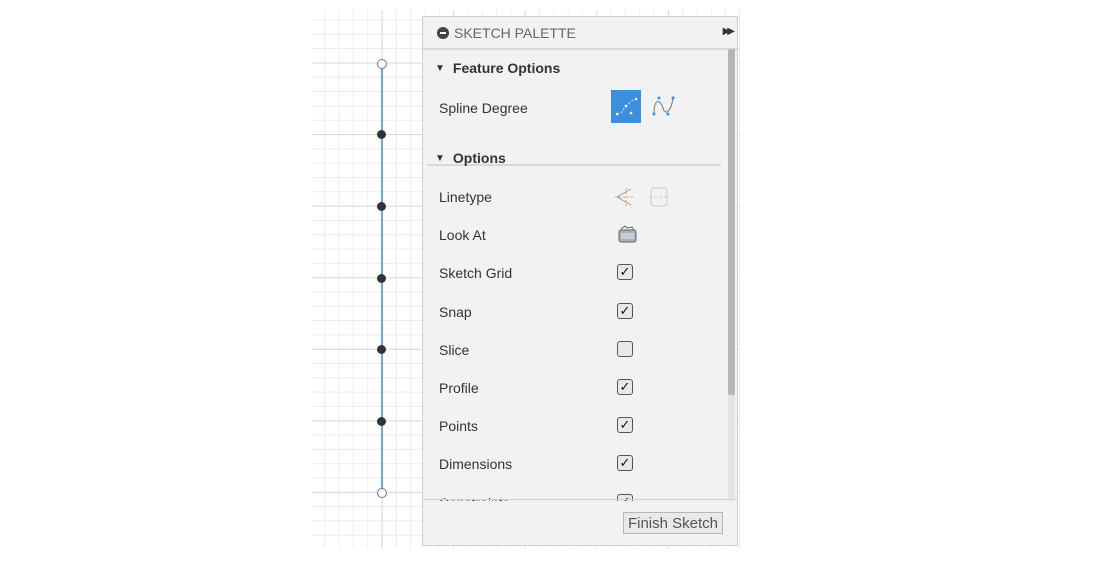  I want to click on palette-footer: Finish Sketch, so click(580, 522).